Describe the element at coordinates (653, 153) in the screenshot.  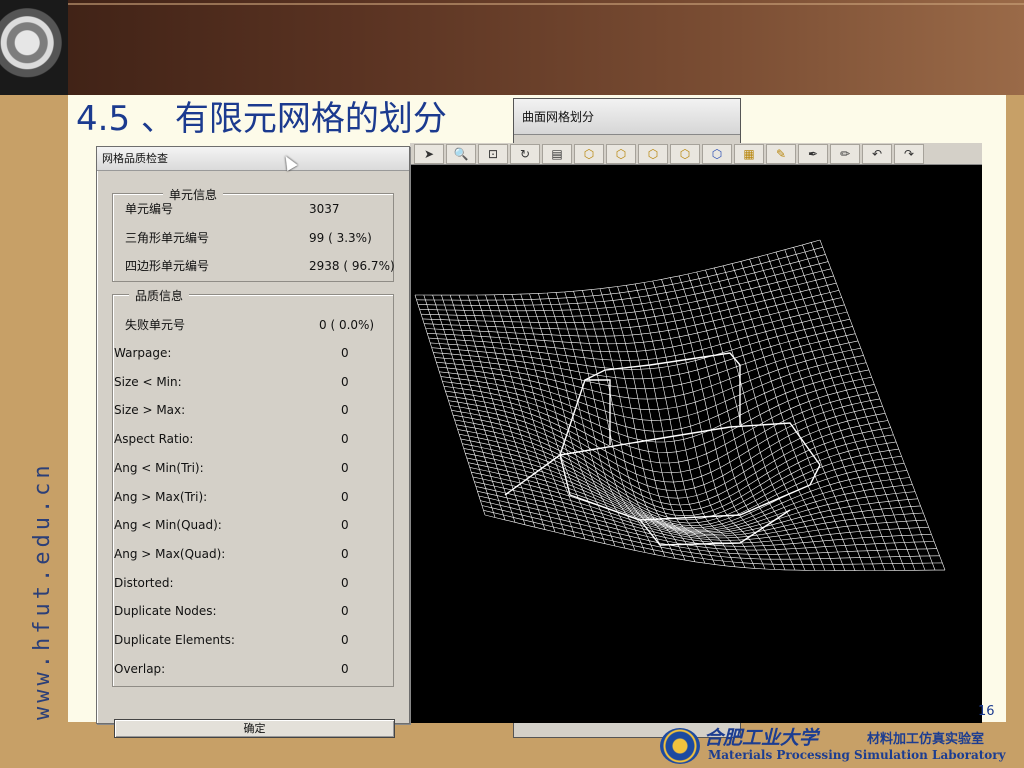
I see `cube-side-icon: ⬡` at that location.